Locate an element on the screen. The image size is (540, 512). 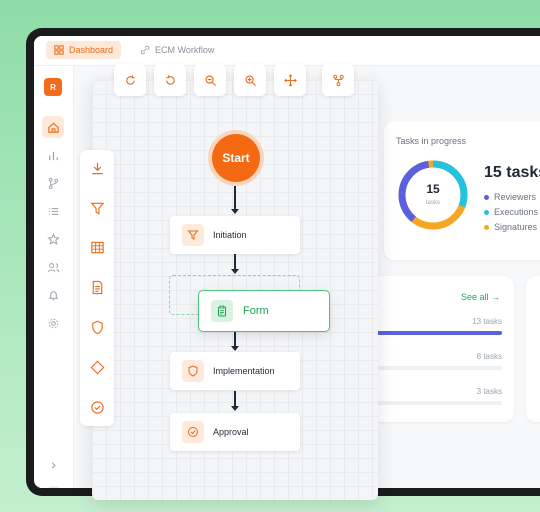
app-logo: R is located at coordinates (53, 87).